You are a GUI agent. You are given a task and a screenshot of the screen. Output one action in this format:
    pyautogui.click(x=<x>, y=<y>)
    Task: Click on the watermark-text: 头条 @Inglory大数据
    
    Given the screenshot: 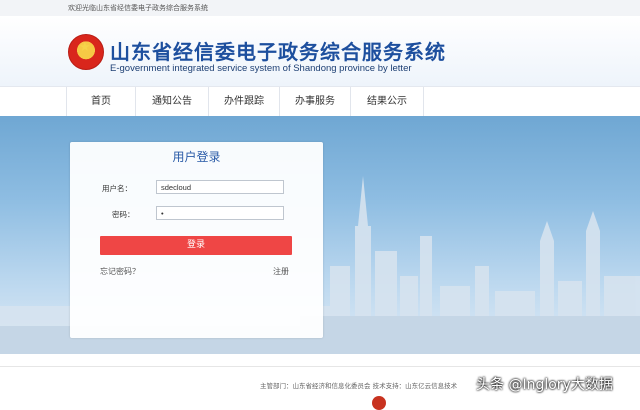 What is the action you would take?
    pyautogui.click(x=544, y=385)
    